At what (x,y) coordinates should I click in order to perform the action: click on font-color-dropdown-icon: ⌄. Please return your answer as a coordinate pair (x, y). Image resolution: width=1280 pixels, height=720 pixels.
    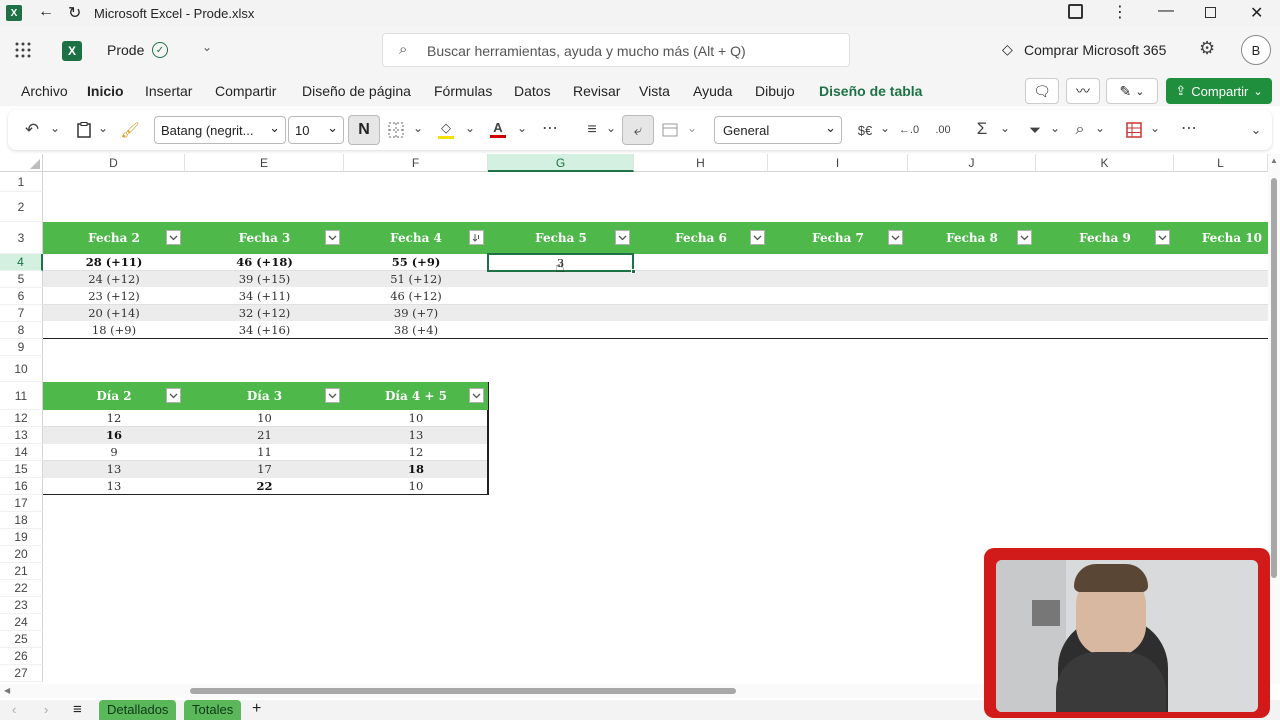
    Looking at the image, I should click on (522, 128).